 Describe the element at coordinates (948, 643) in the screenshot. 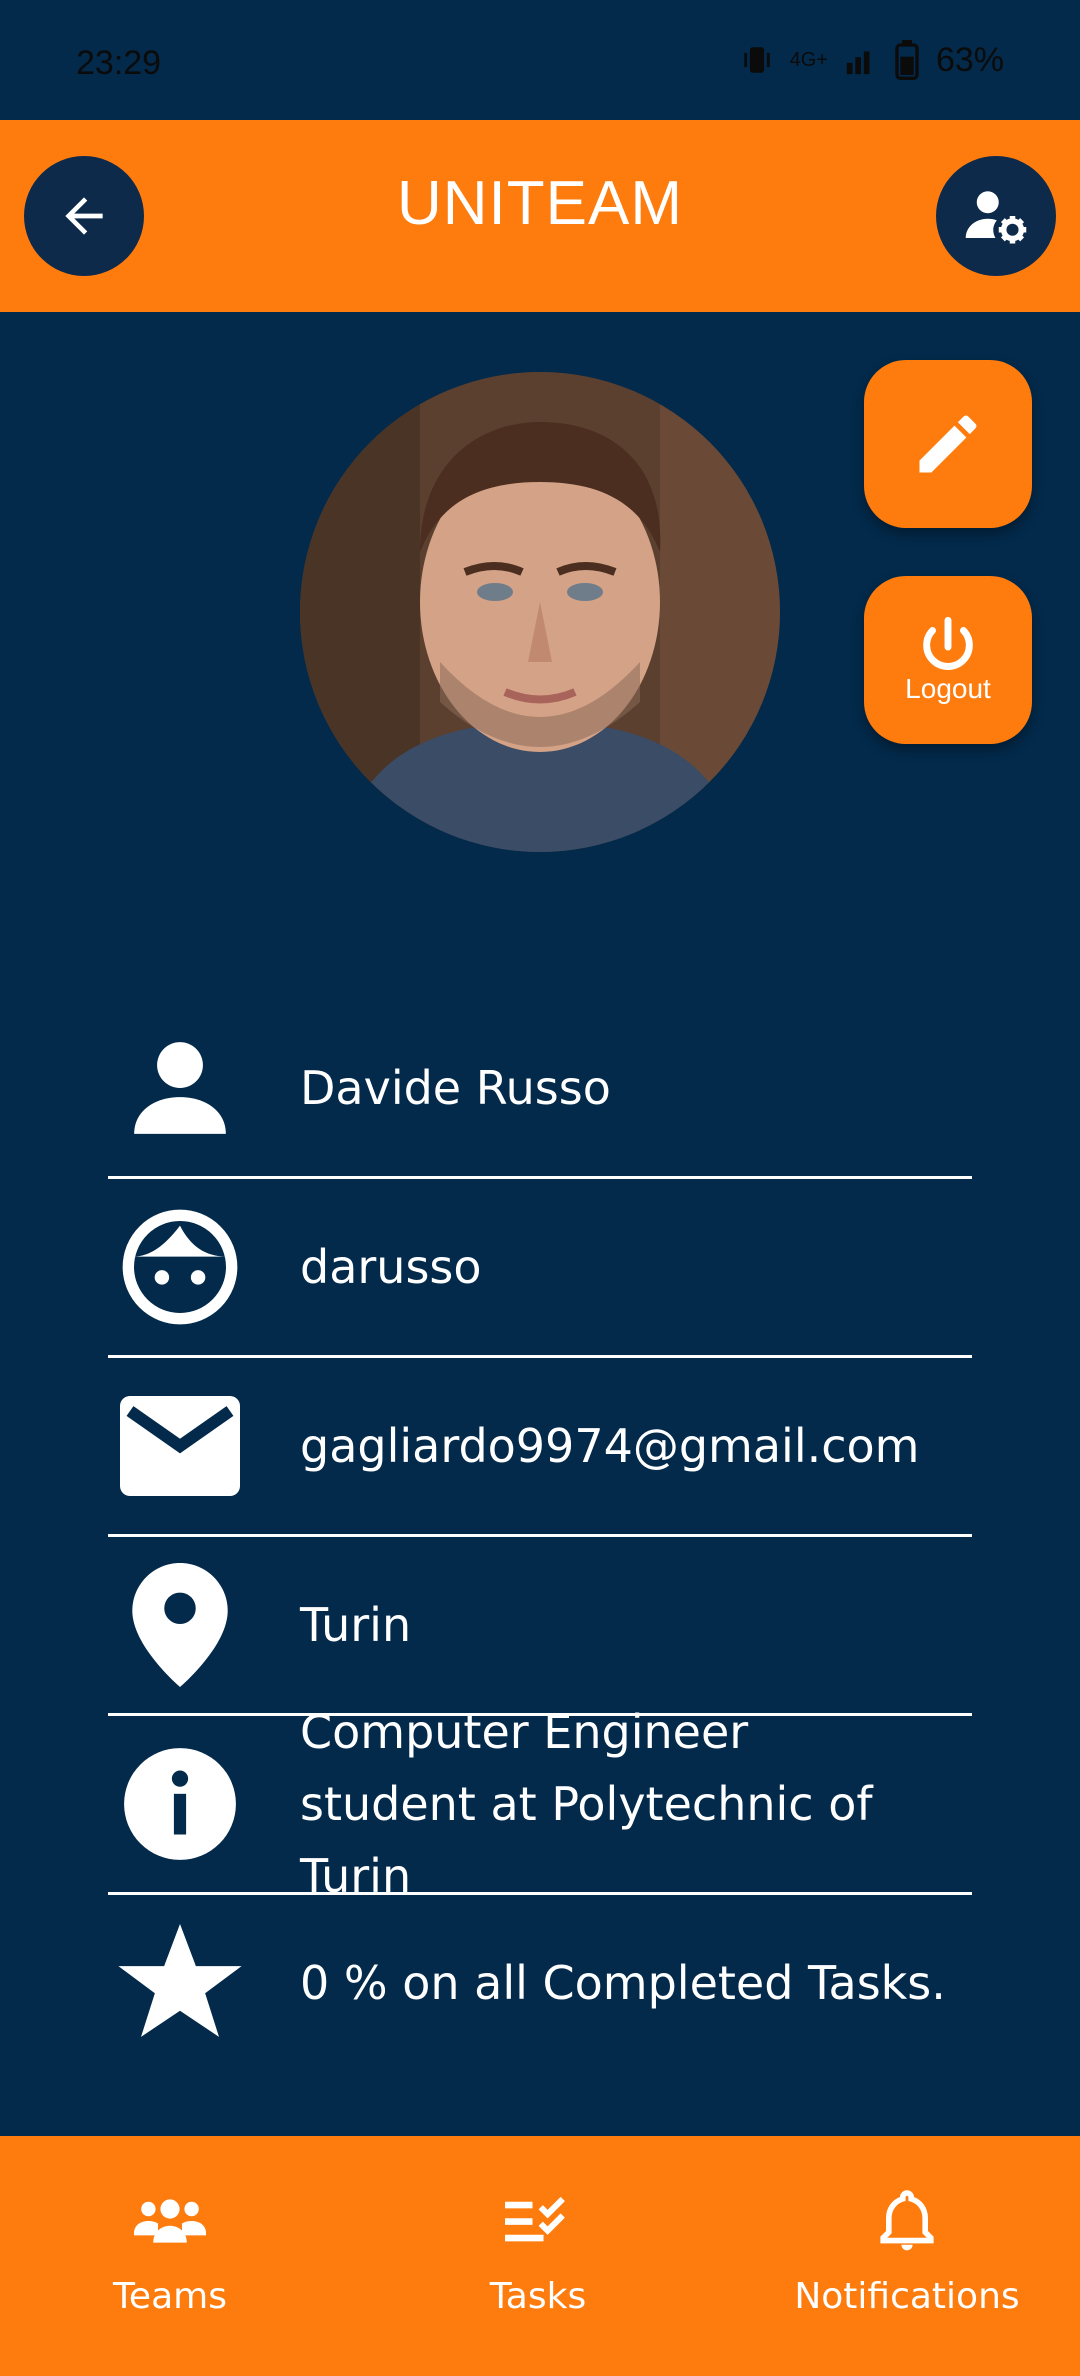

I see `power-icon` at that location.